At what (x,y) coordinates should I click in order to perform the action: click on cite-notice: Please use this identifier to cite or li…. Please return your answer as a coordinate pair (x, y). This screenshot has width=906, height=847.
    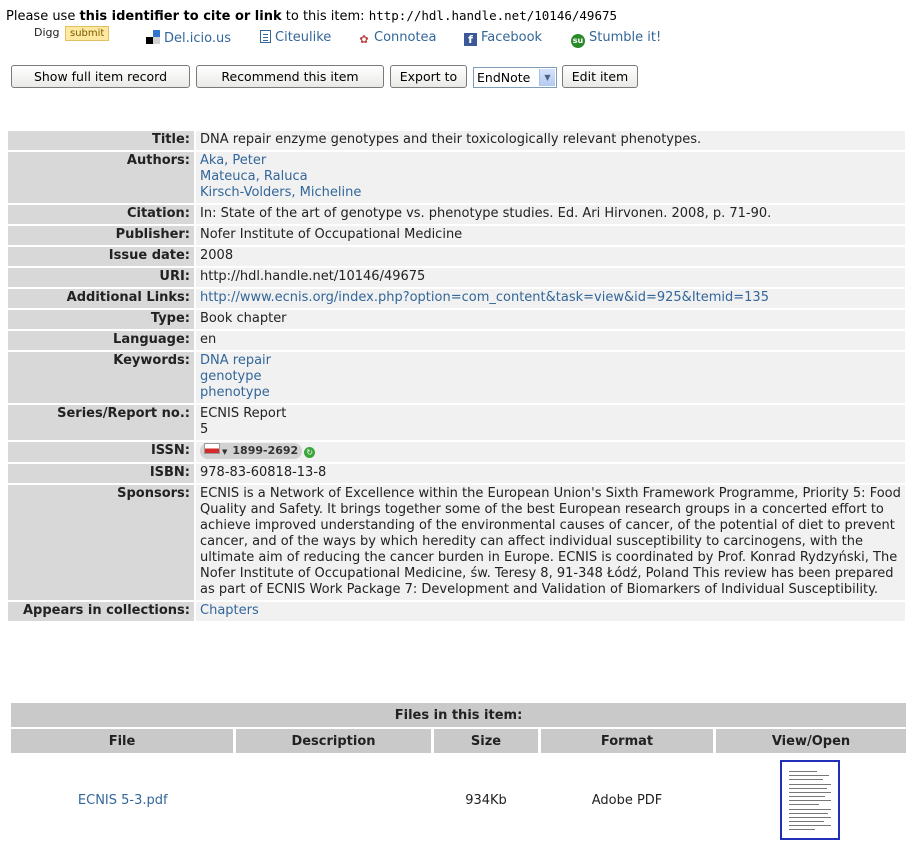
    Looking at the image, I should click on (311, 16).